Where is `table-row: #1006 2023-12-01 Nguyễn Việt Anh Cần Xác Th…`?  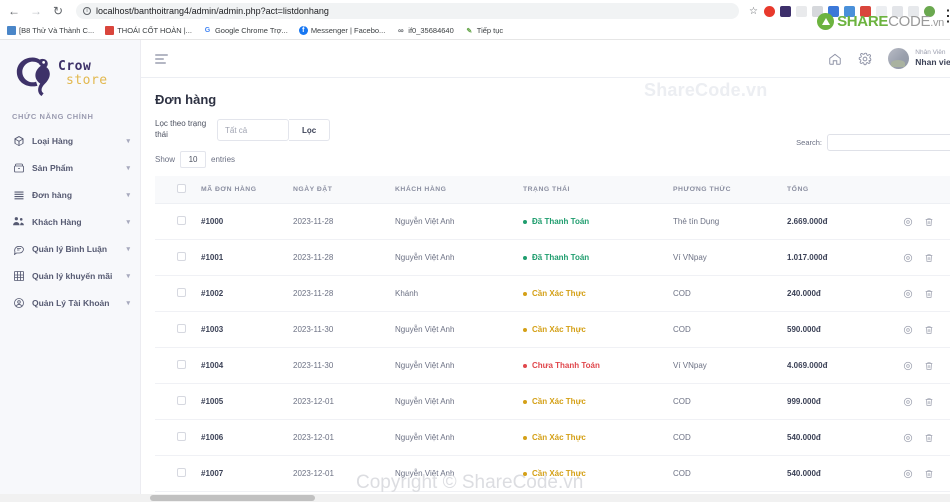
table-row: #1006 2023-12-01 Nguyễn Việt Anh Cần Xác Th… is located at coordinates (552, 437).